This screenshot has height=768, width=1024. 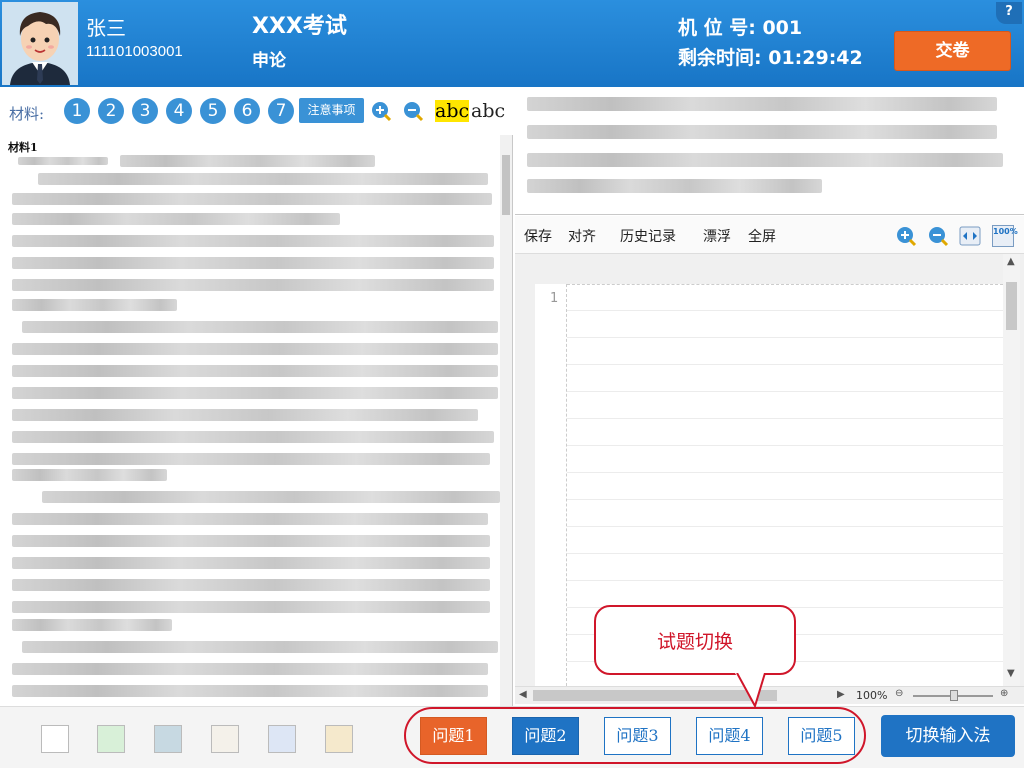 I want to click on materials-scrollbar, so click(x=506, y=421).